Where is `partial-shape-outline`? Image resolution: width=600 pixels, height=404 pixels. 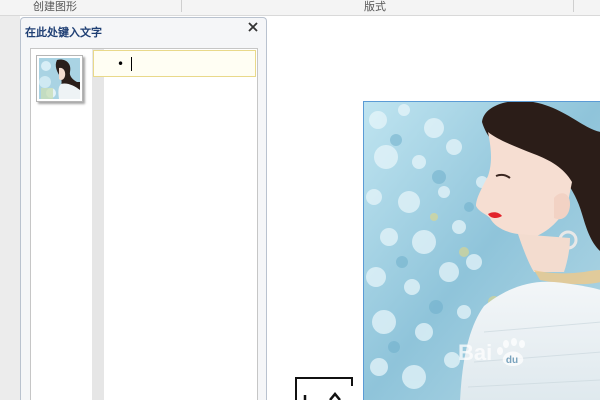 partial-shape-outline is located at coordinates (324, 389).